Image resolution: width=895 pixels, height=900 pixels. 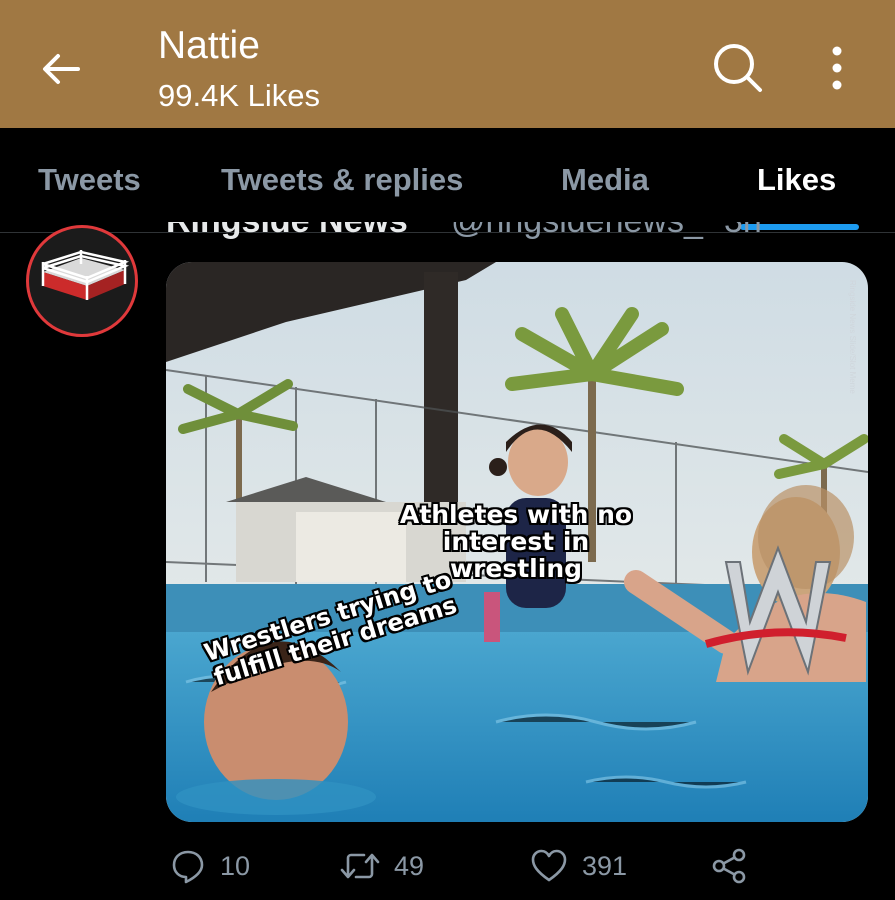 I want to click on reply-count: 10, so click(x=235, y=865).